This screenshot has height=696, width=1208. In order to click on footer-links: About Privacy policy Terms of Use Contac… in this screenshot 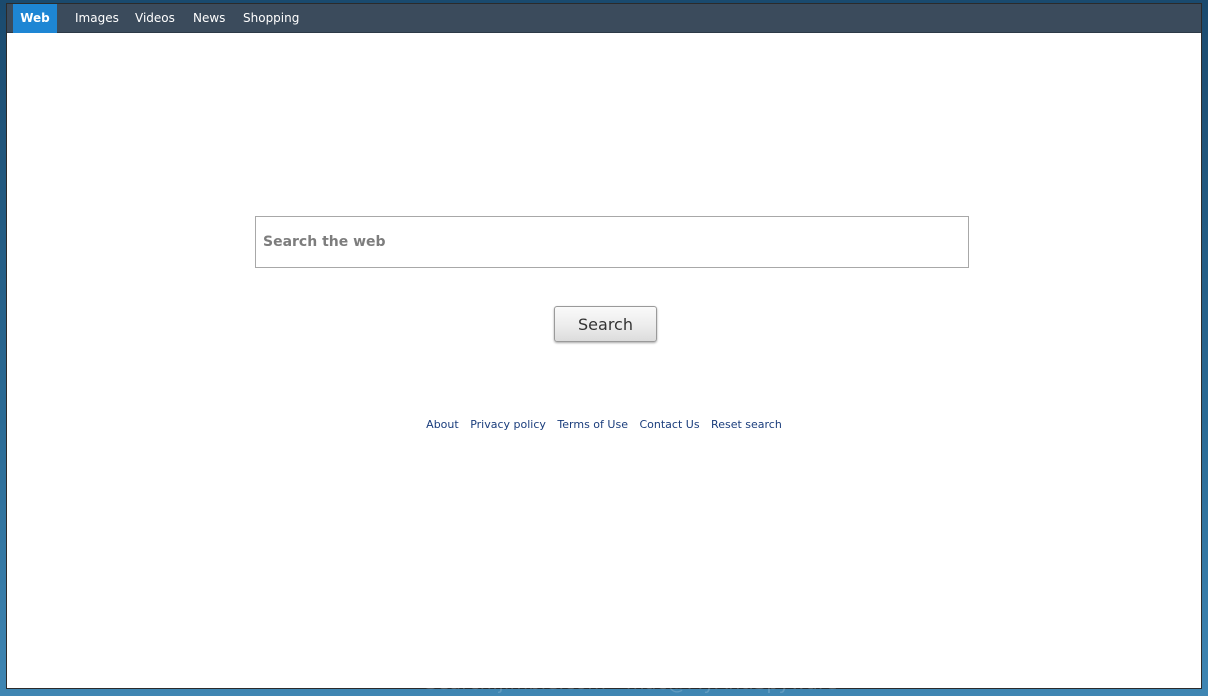, I will do `click(604, 424)`.